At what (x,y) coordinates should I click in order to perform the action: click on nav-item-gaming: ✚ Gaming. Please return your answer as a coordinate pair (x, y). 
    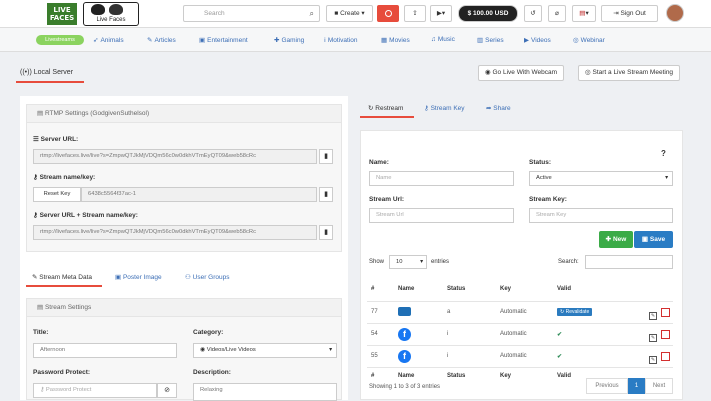
    Looking at the image, I should click on (289, 40).